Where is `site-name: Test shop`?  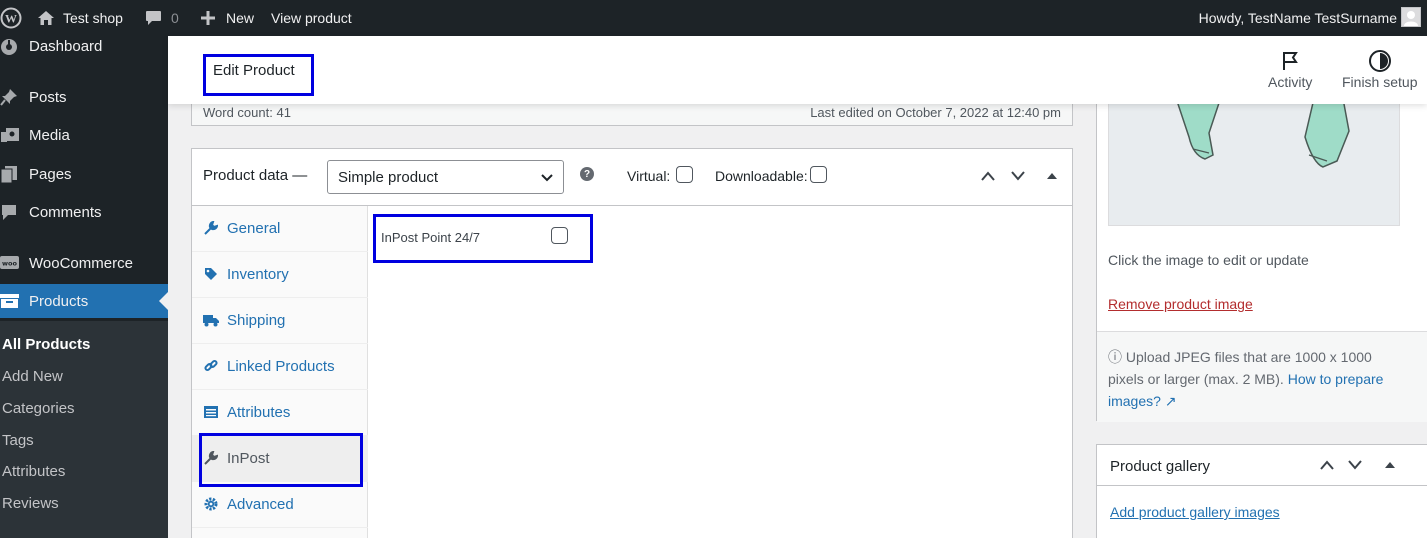 site-name: Test shop is located at coordinates (93, 18).